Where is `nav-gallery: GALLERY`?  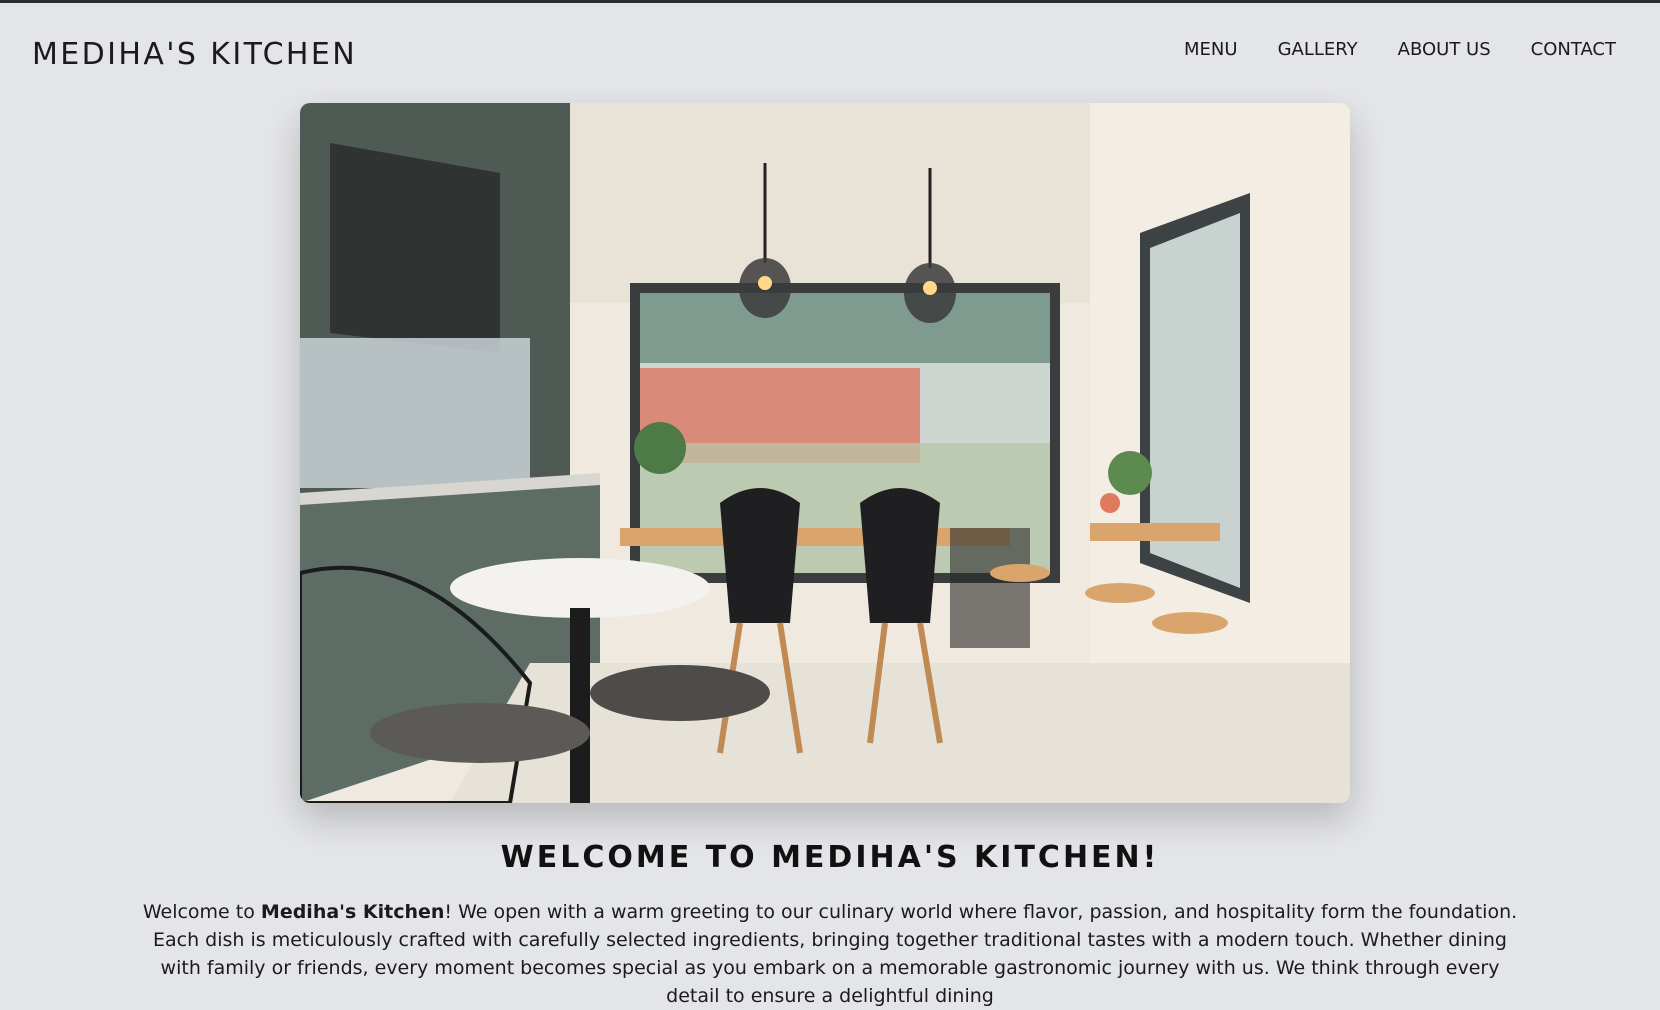
nav-gallery: GALLERY is located at coordinates (1318, 49).